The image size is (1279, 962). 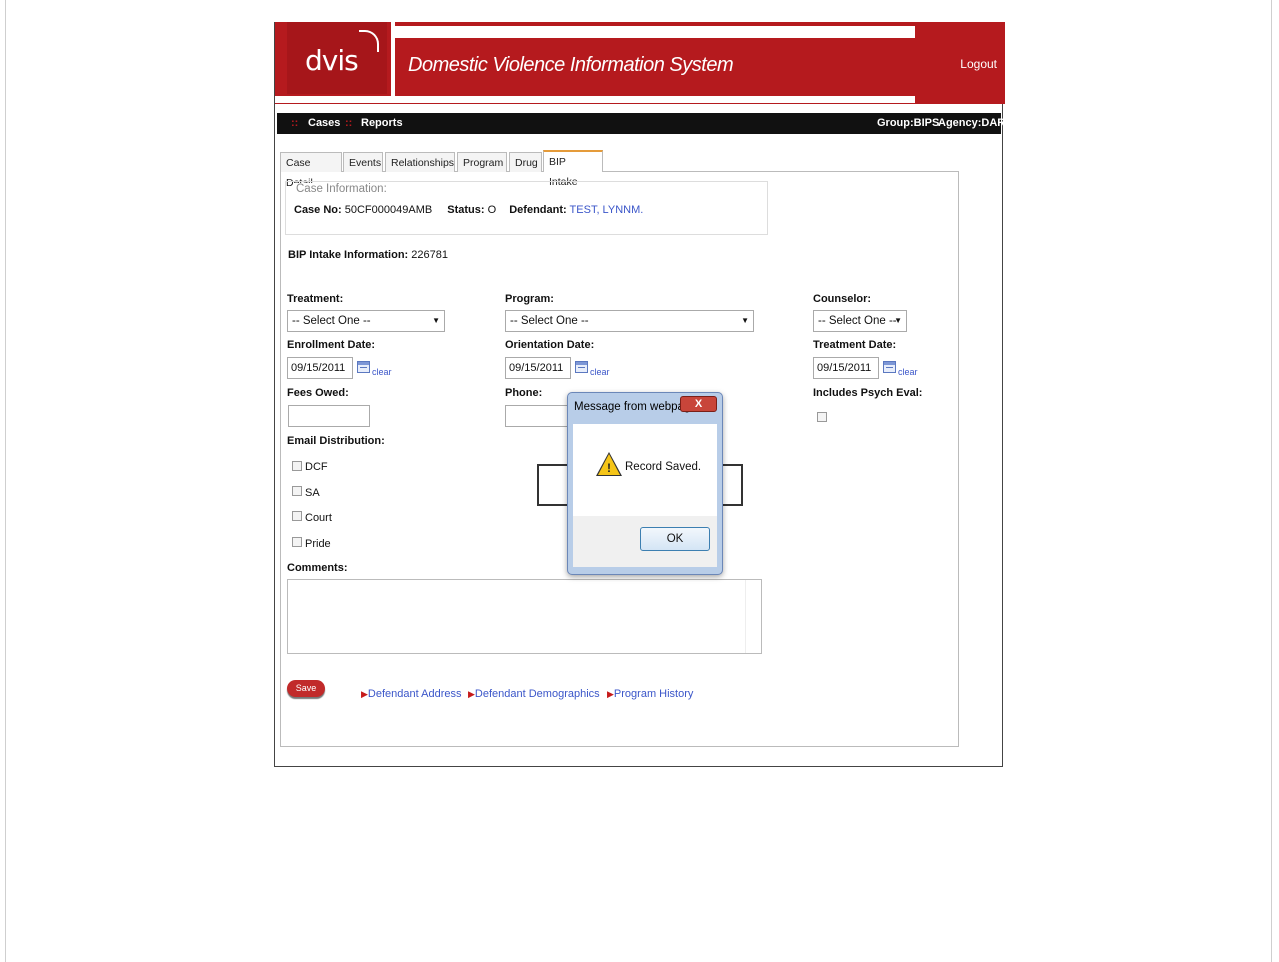 I want to click on tab-program: Program, so click(x=482, y=162).